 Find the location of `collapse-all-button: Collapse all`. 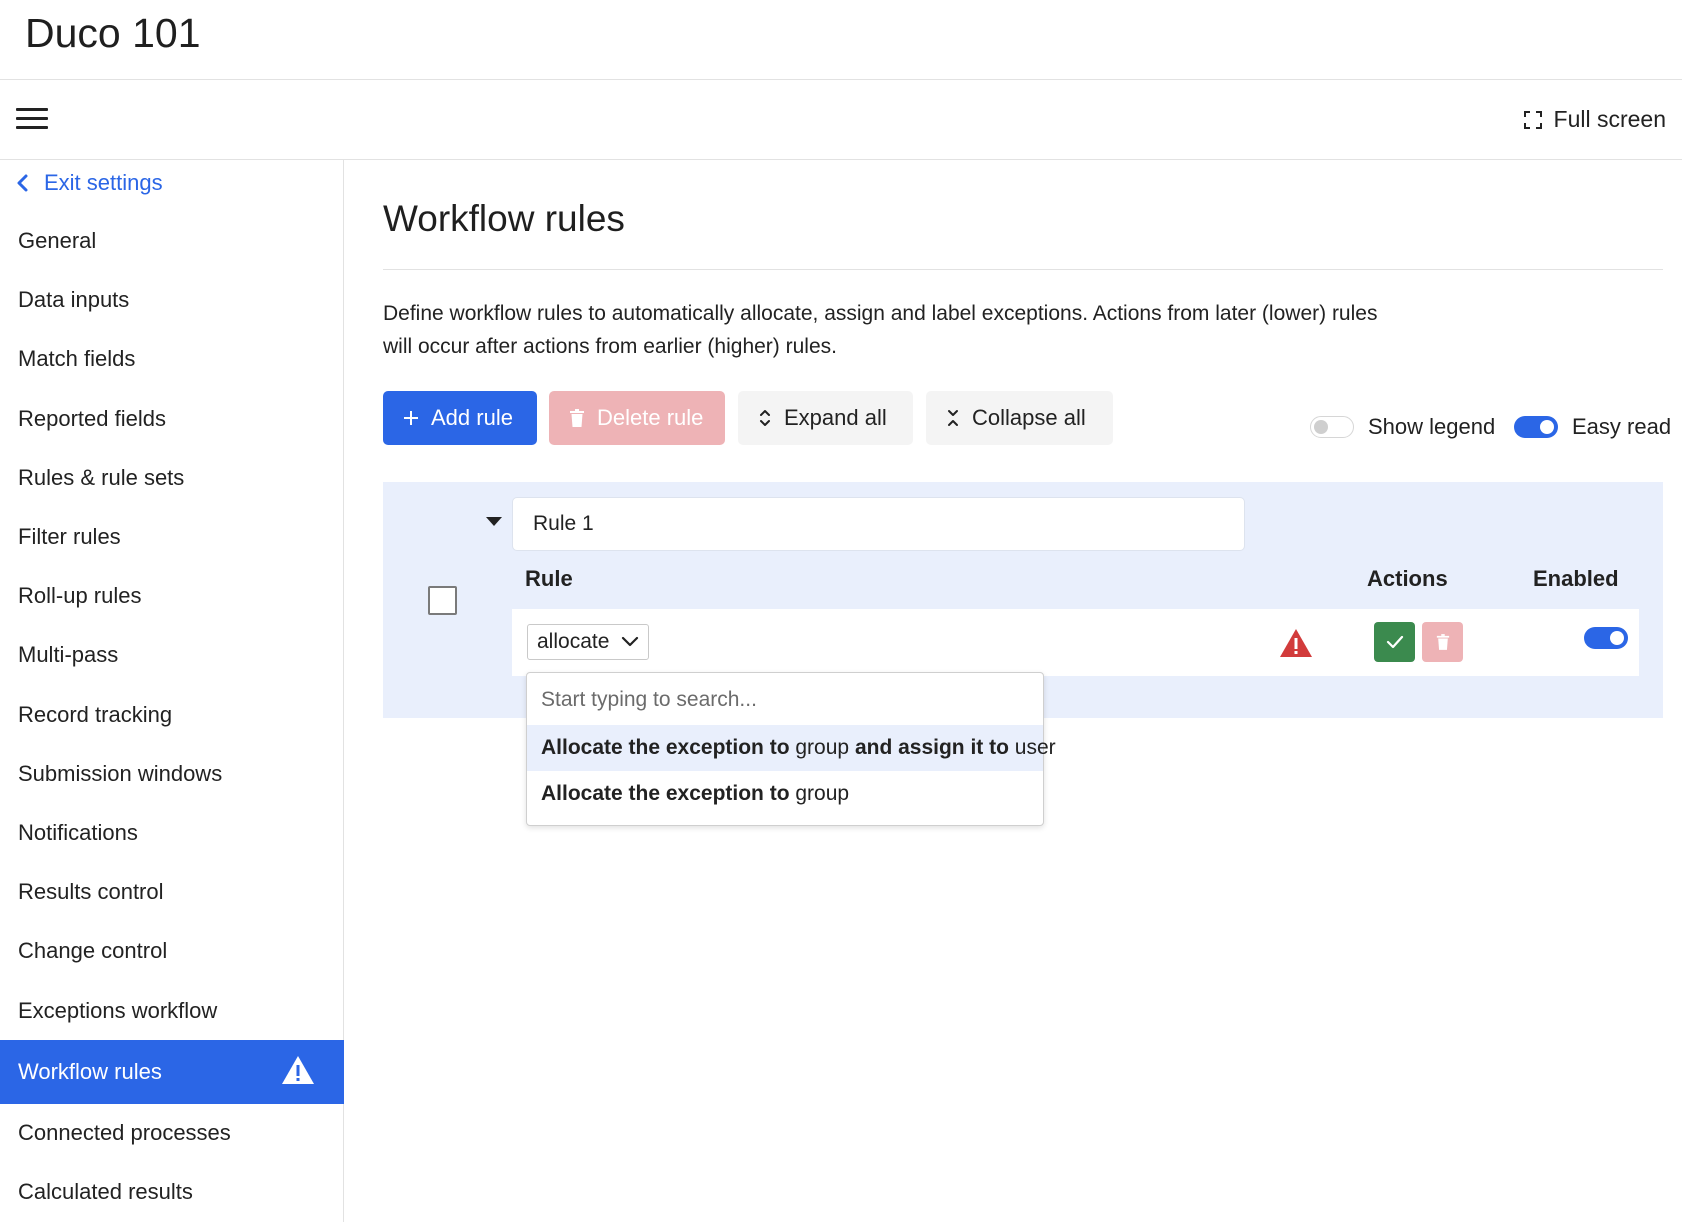

collapse-all-button: Collapse all is located at coordinates (1019, 418).